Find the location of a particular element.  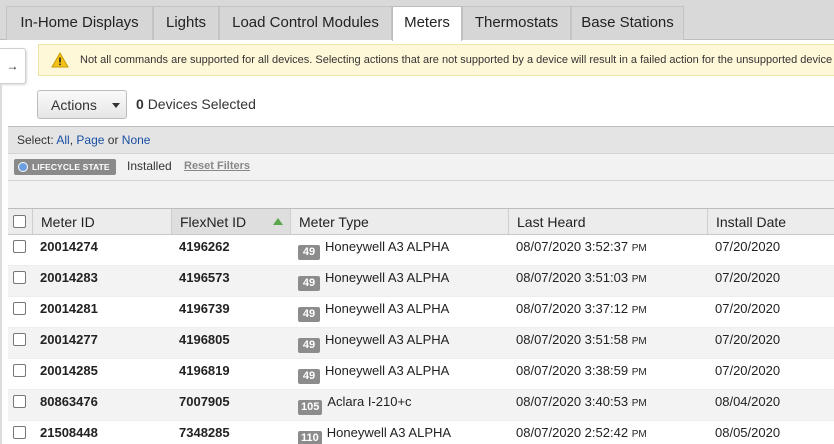

meter-type-code-badge: 110 is located at coordinates (310, 437).